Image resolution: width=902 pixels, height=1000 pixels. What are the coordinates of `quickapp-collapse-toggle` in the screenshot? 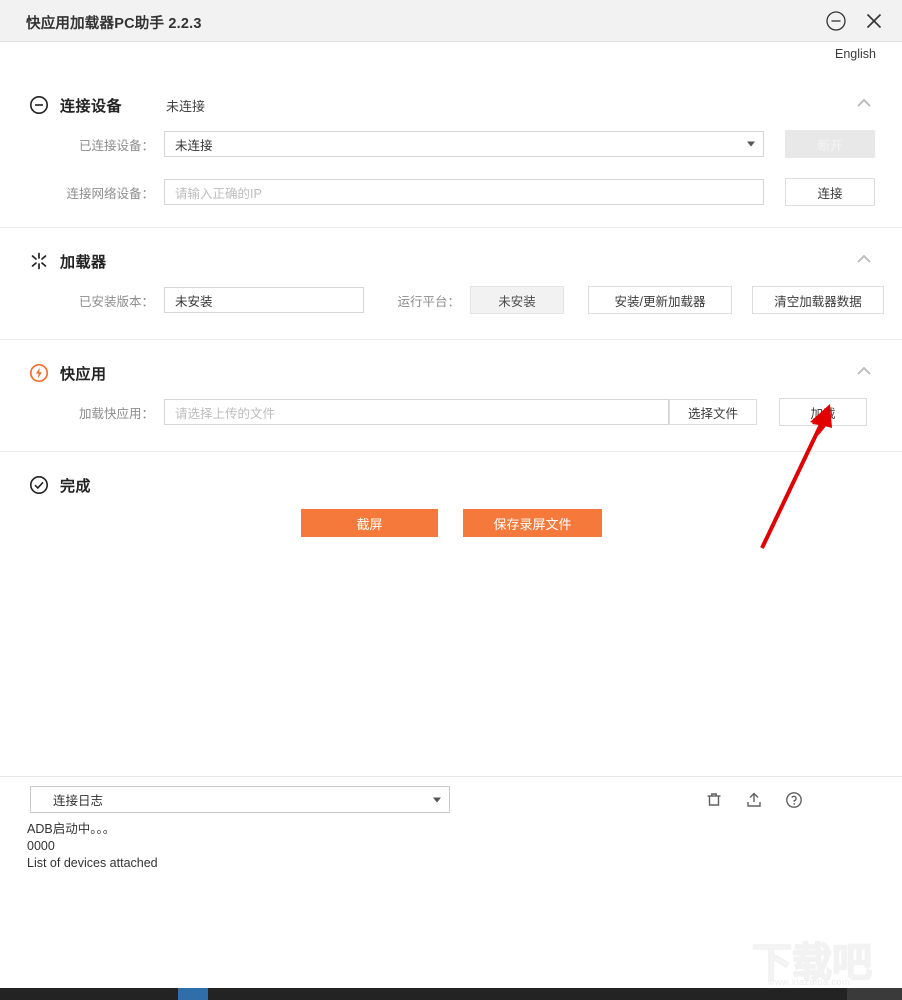 It's located at (865, 373).